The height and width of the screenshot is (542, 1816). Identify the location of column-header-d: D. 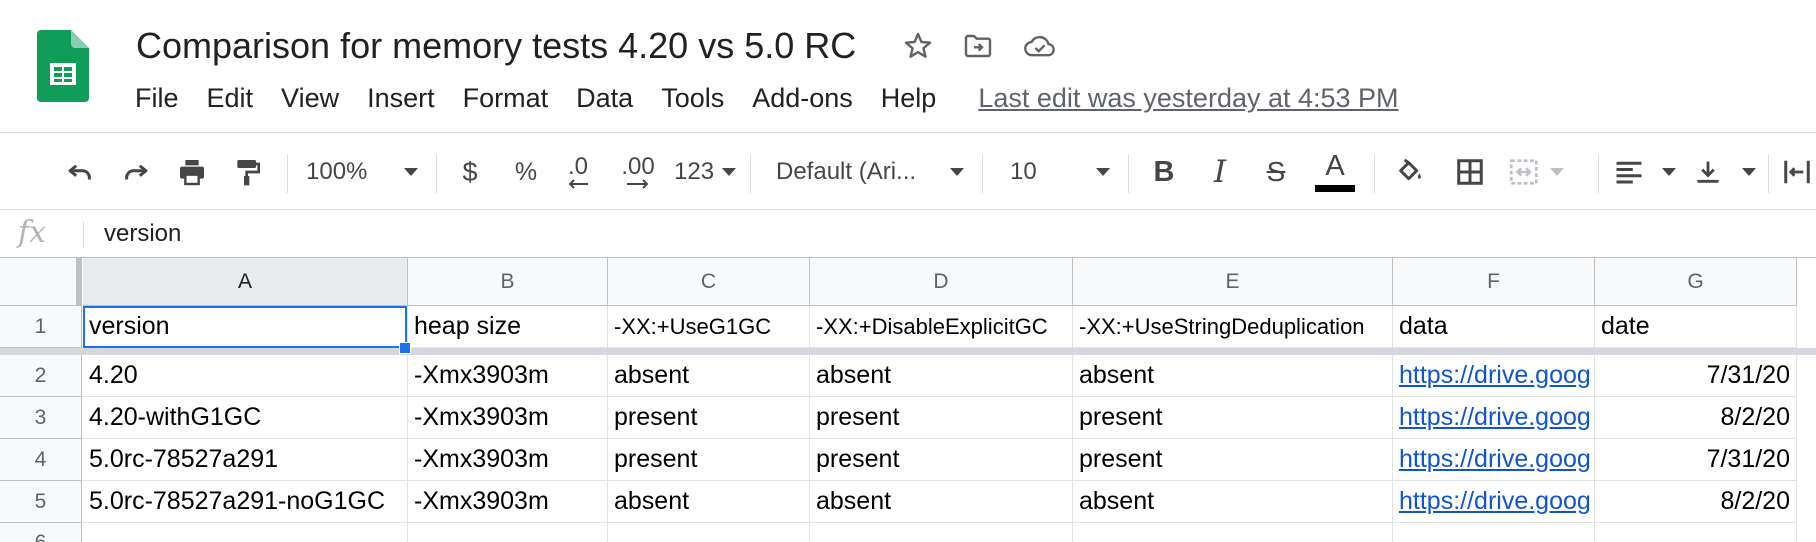
(941, 282).